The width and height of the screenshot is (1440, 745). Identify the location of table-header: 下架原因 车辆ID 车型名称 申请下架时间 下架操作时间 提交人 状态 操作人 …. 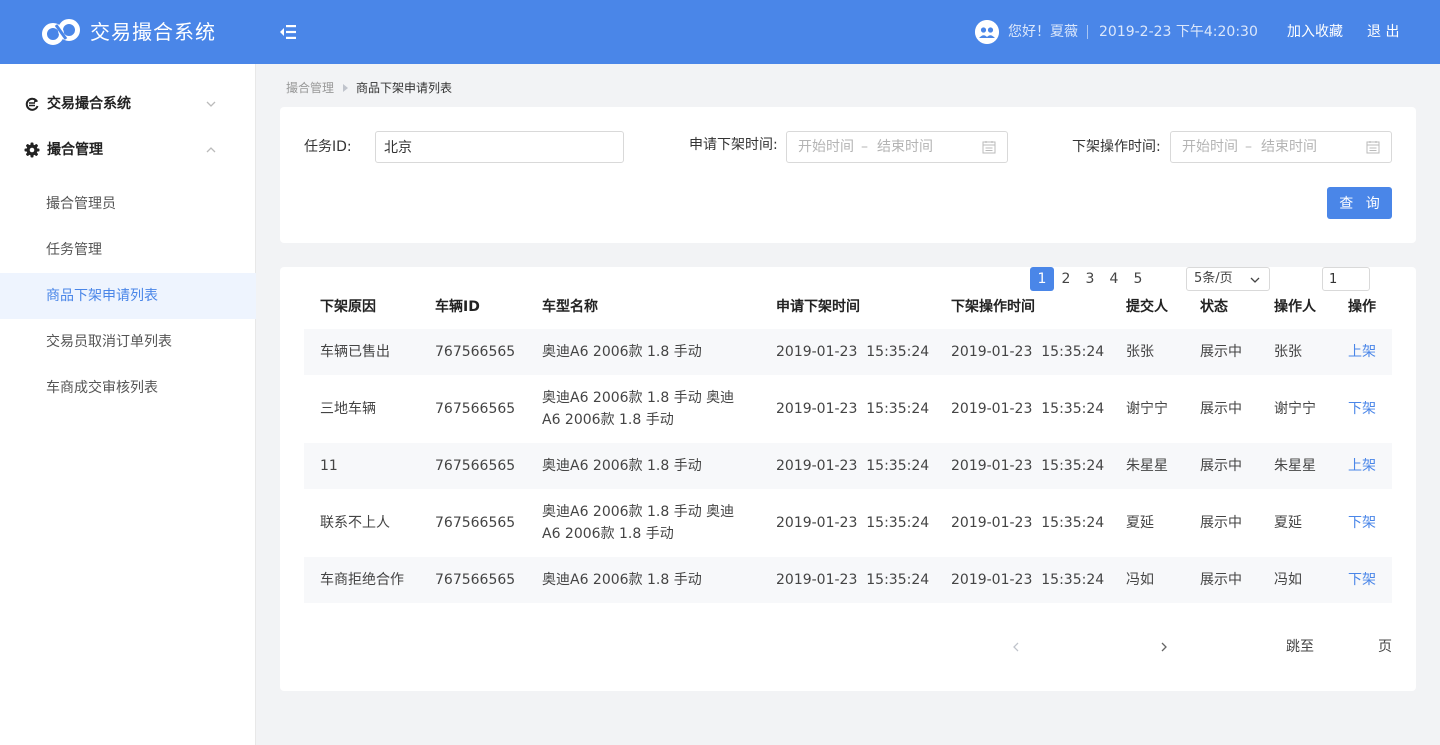
(848, 307).